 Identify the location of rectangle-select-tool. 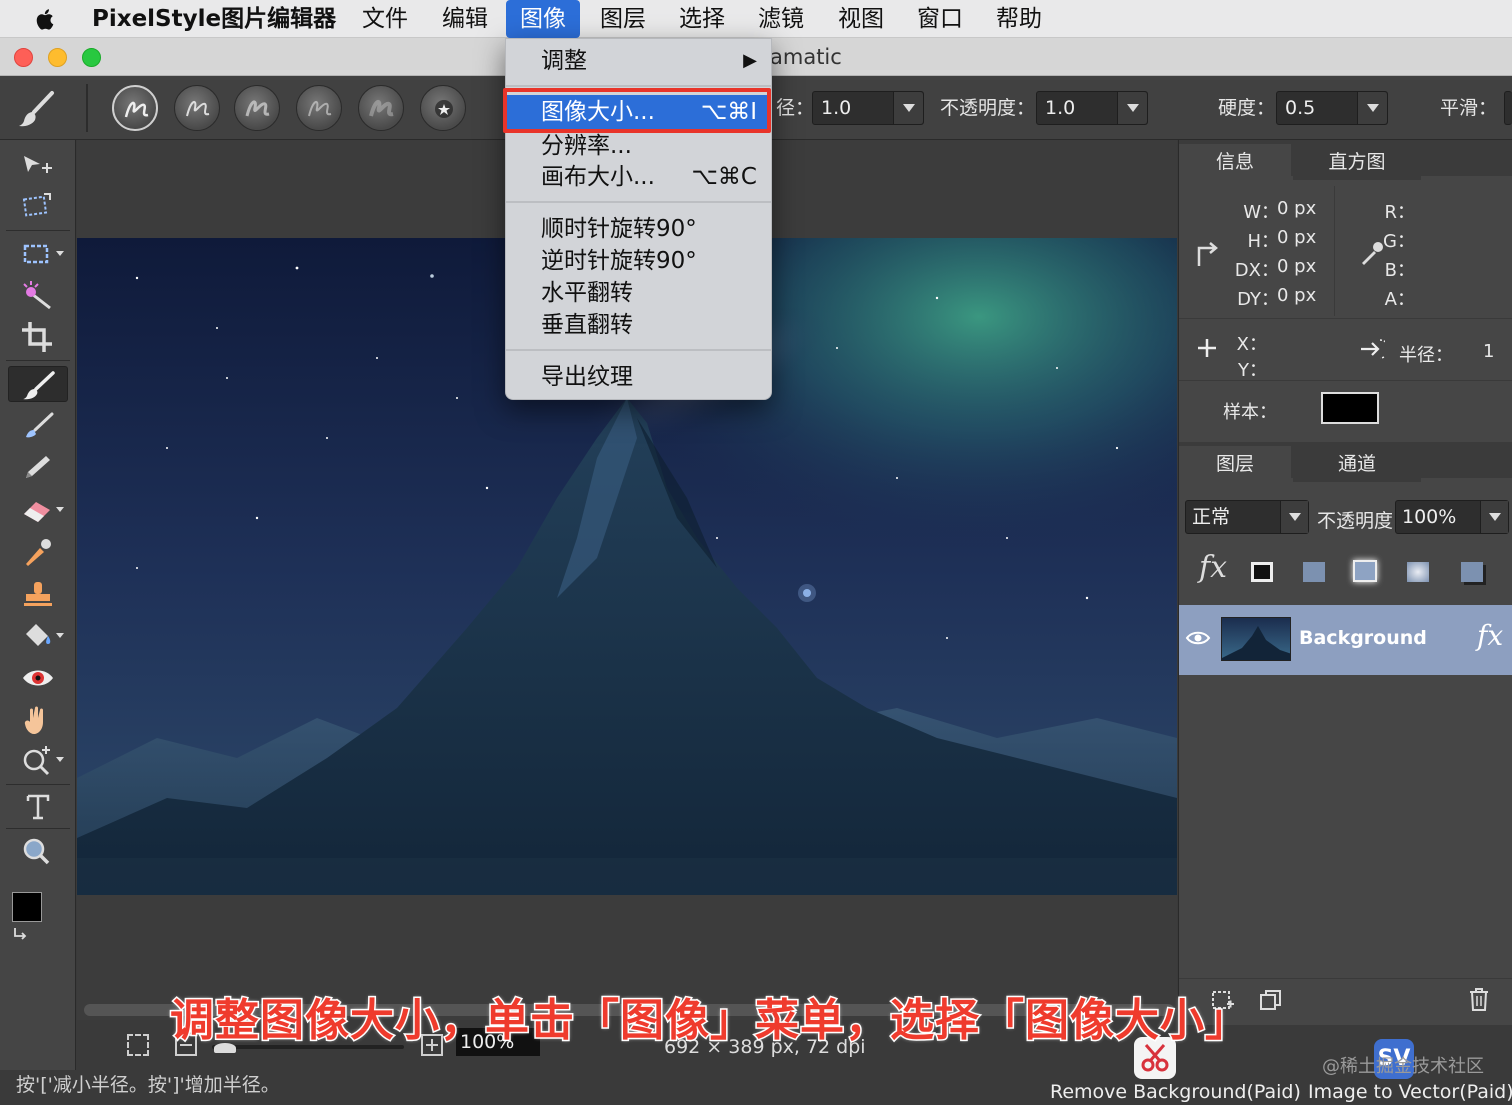
(38, 254).